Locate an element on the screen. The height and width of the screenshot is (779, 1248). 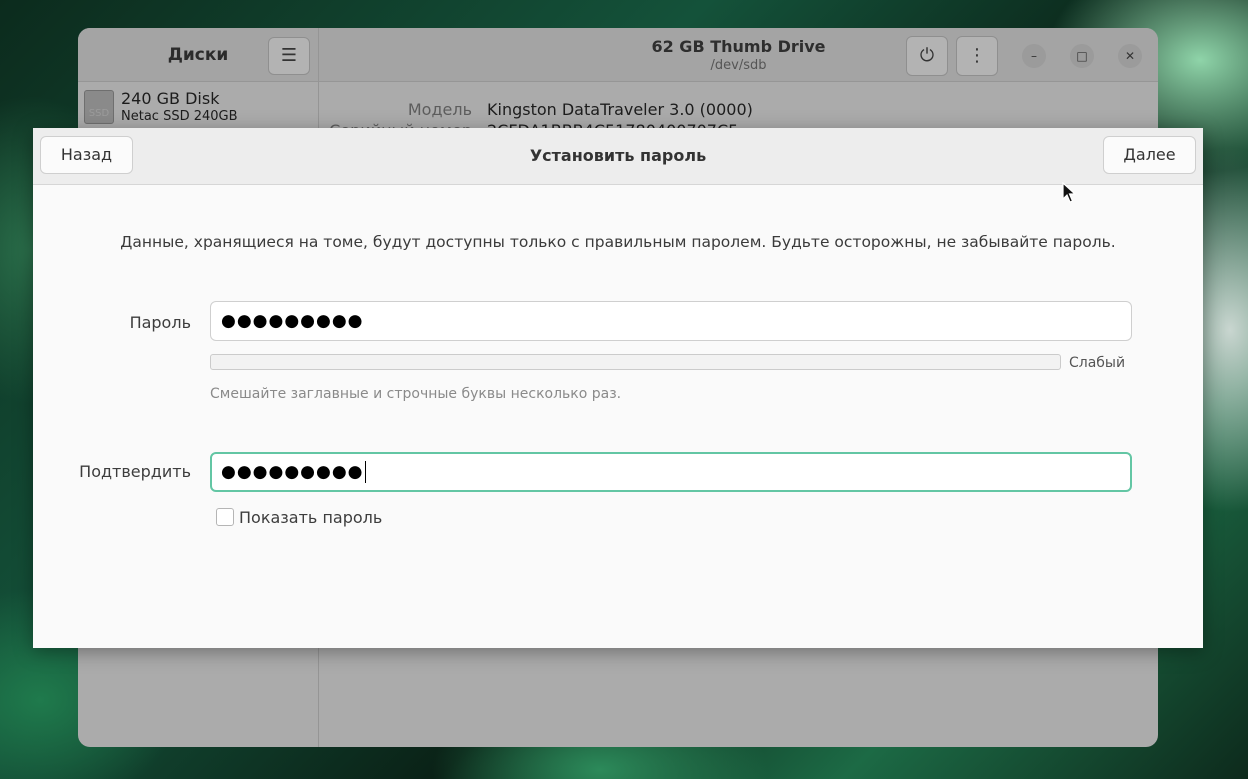
menu-button: ☰ is located at coordinates (289, 56).